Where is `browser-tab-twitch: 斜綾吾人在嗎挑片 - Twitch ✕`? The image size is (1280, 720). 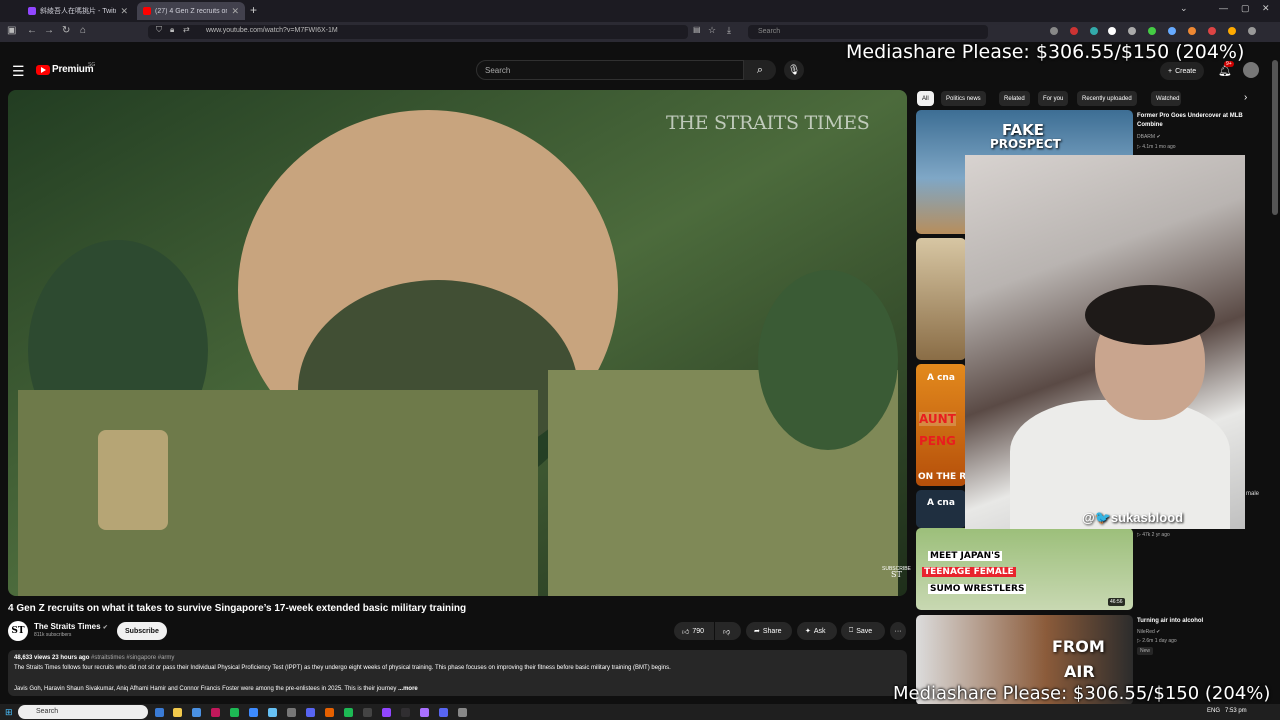
browser-tab-twitch: 斜綾吾人在嗎挑片 - Twitch ✕ is located at coordinates (78, 11).